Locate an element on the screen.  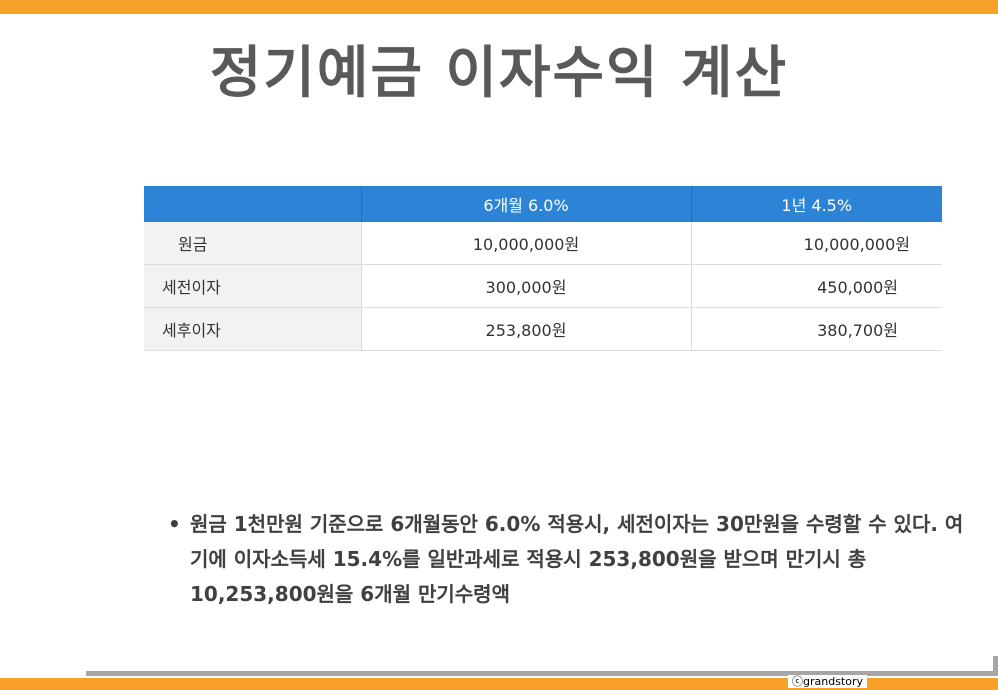
header-cell-1year: 1년 4.5% is located at coordinates (816, 204).